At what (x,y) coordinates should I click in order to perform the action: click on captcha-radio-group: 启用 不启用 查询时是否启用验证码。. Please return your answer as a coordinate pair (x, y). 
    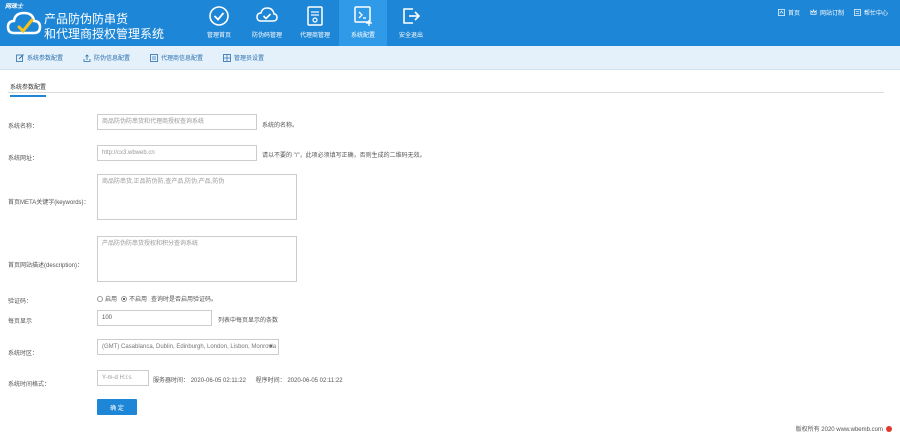
    Looking at the image, I should click on (157, 298).